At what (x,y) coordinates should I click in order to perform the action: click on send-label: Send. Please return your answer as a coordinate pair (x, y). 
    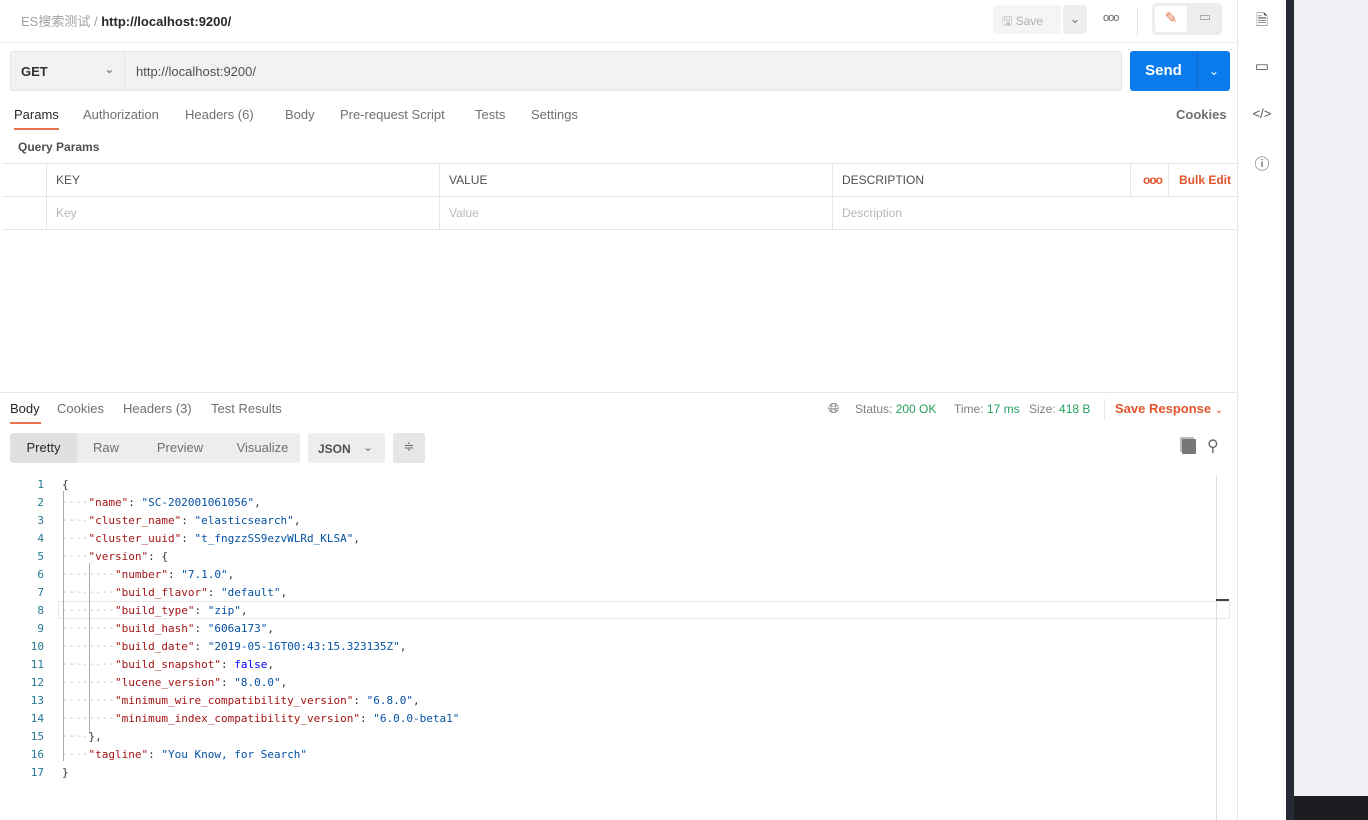
    Looking at the image, I should click on (1163, 70).